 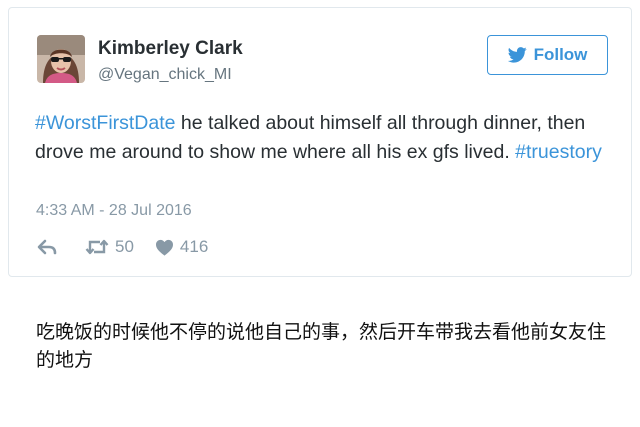 What do you see at coordinates (558, 152) in the screenshot?
I see `hashtag-truestory: #truestory` at bounding box center [558, 152].